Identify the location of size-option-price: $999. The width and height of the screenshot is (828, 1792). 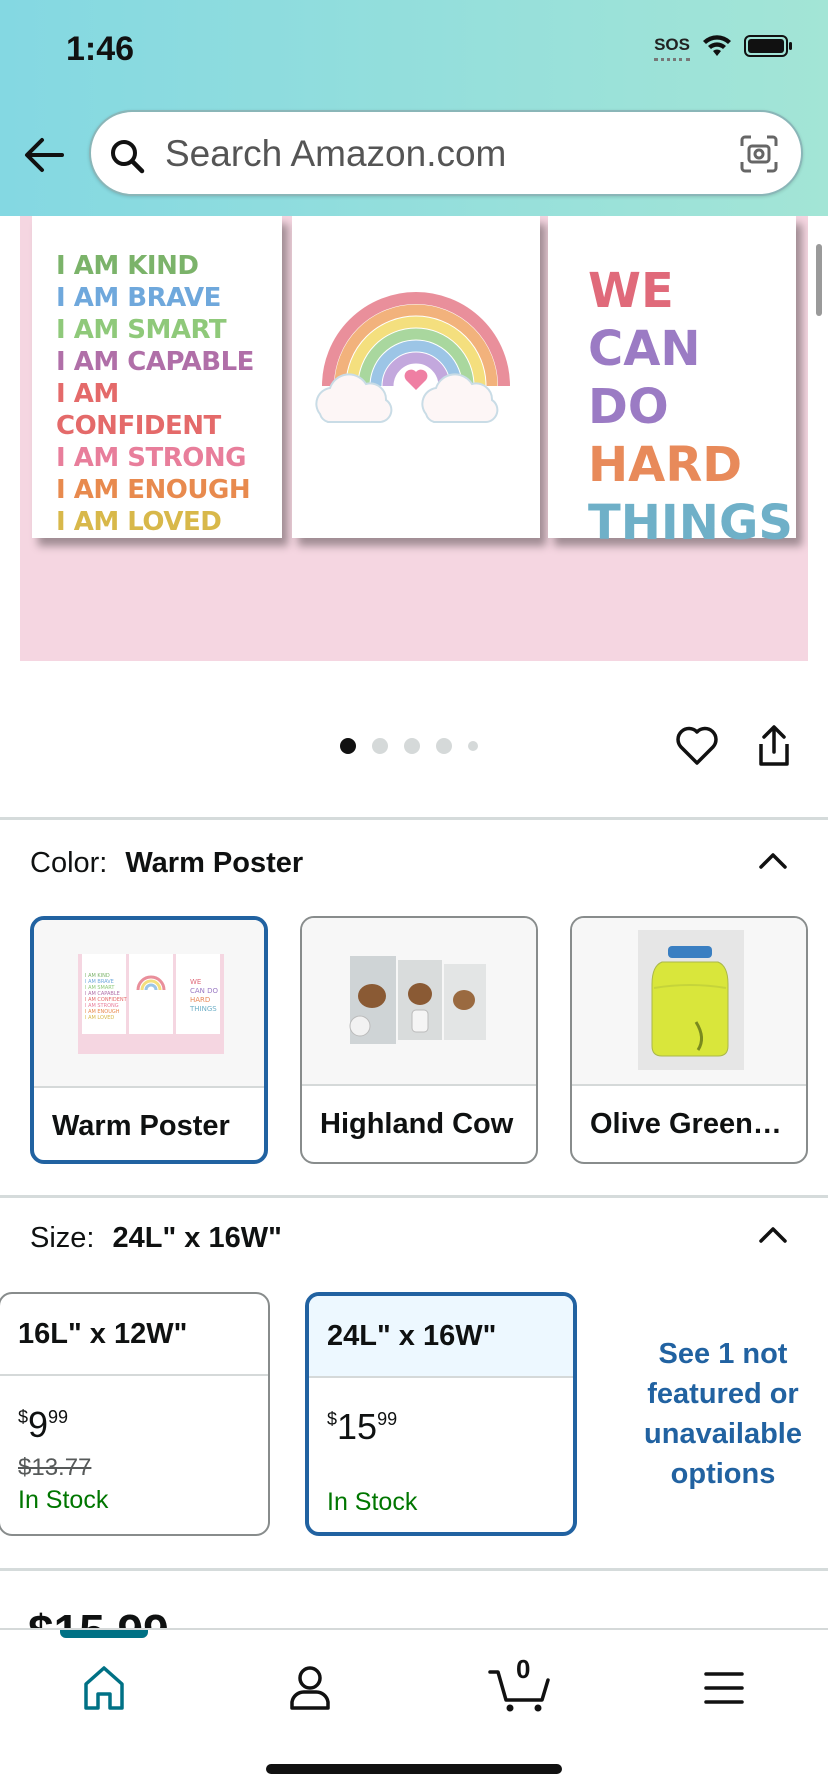
(43, 1424).